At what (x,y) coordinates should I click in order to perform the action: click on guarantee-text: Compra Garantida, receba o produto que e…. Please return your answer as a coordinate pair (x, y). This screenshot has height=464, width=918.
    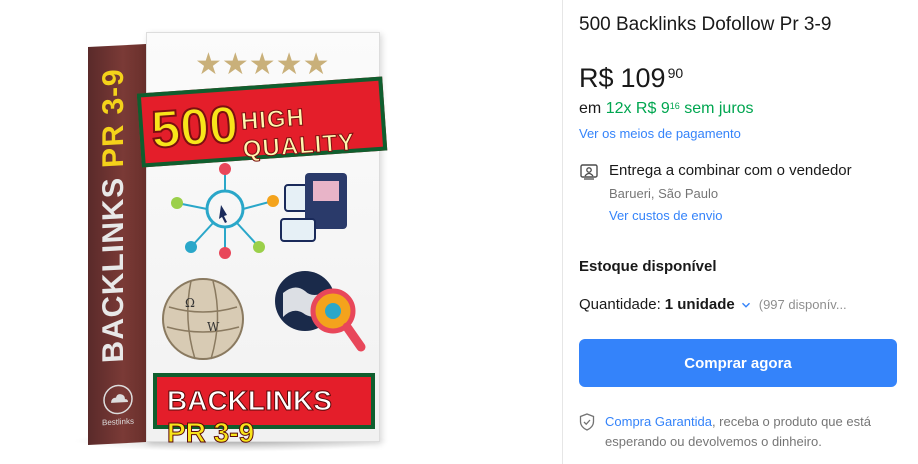
    Looking at the image, I should click on (755, 432).